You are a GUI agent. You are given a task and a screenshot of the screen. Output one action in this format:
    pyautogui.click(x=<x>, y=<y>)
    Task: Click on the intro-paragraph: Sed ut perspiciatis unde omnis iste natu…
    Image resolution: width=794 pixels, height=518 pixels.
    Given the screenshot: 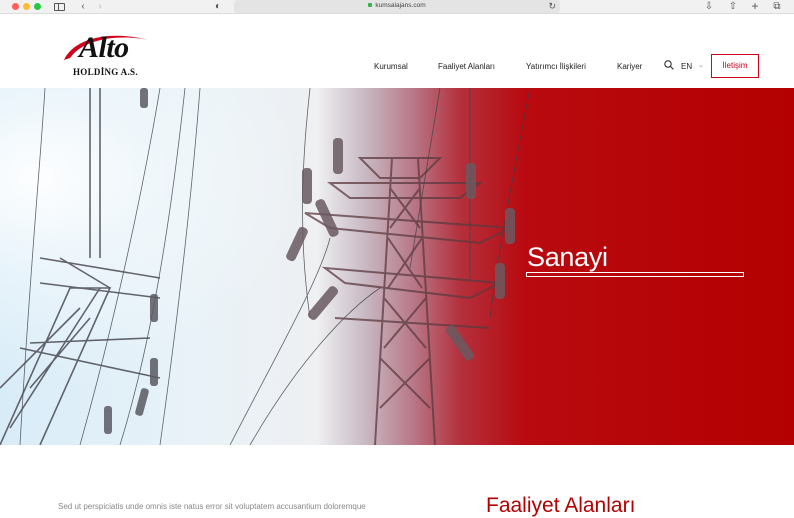 What is the action you would take?
    pyautogui.click(x=212, y=506)
    